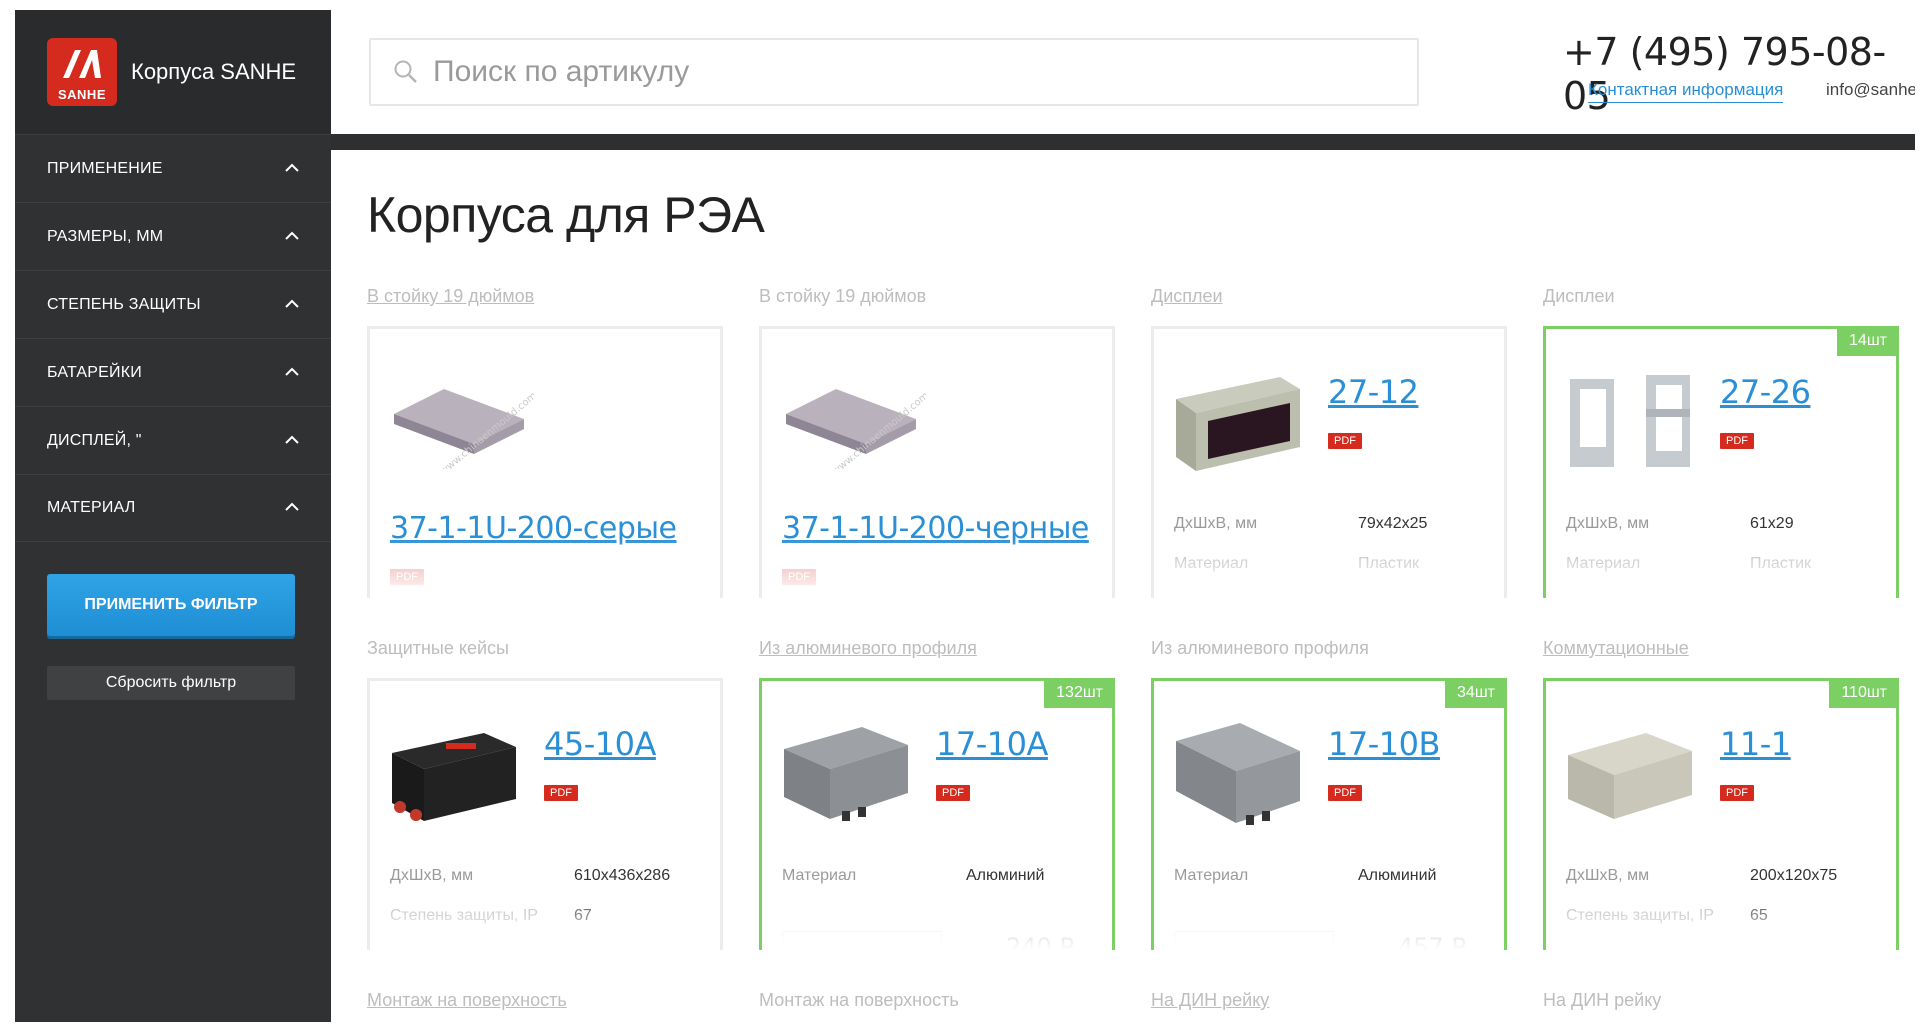  I want to click on sanhe-logo: SANHE, so click(82, 72).